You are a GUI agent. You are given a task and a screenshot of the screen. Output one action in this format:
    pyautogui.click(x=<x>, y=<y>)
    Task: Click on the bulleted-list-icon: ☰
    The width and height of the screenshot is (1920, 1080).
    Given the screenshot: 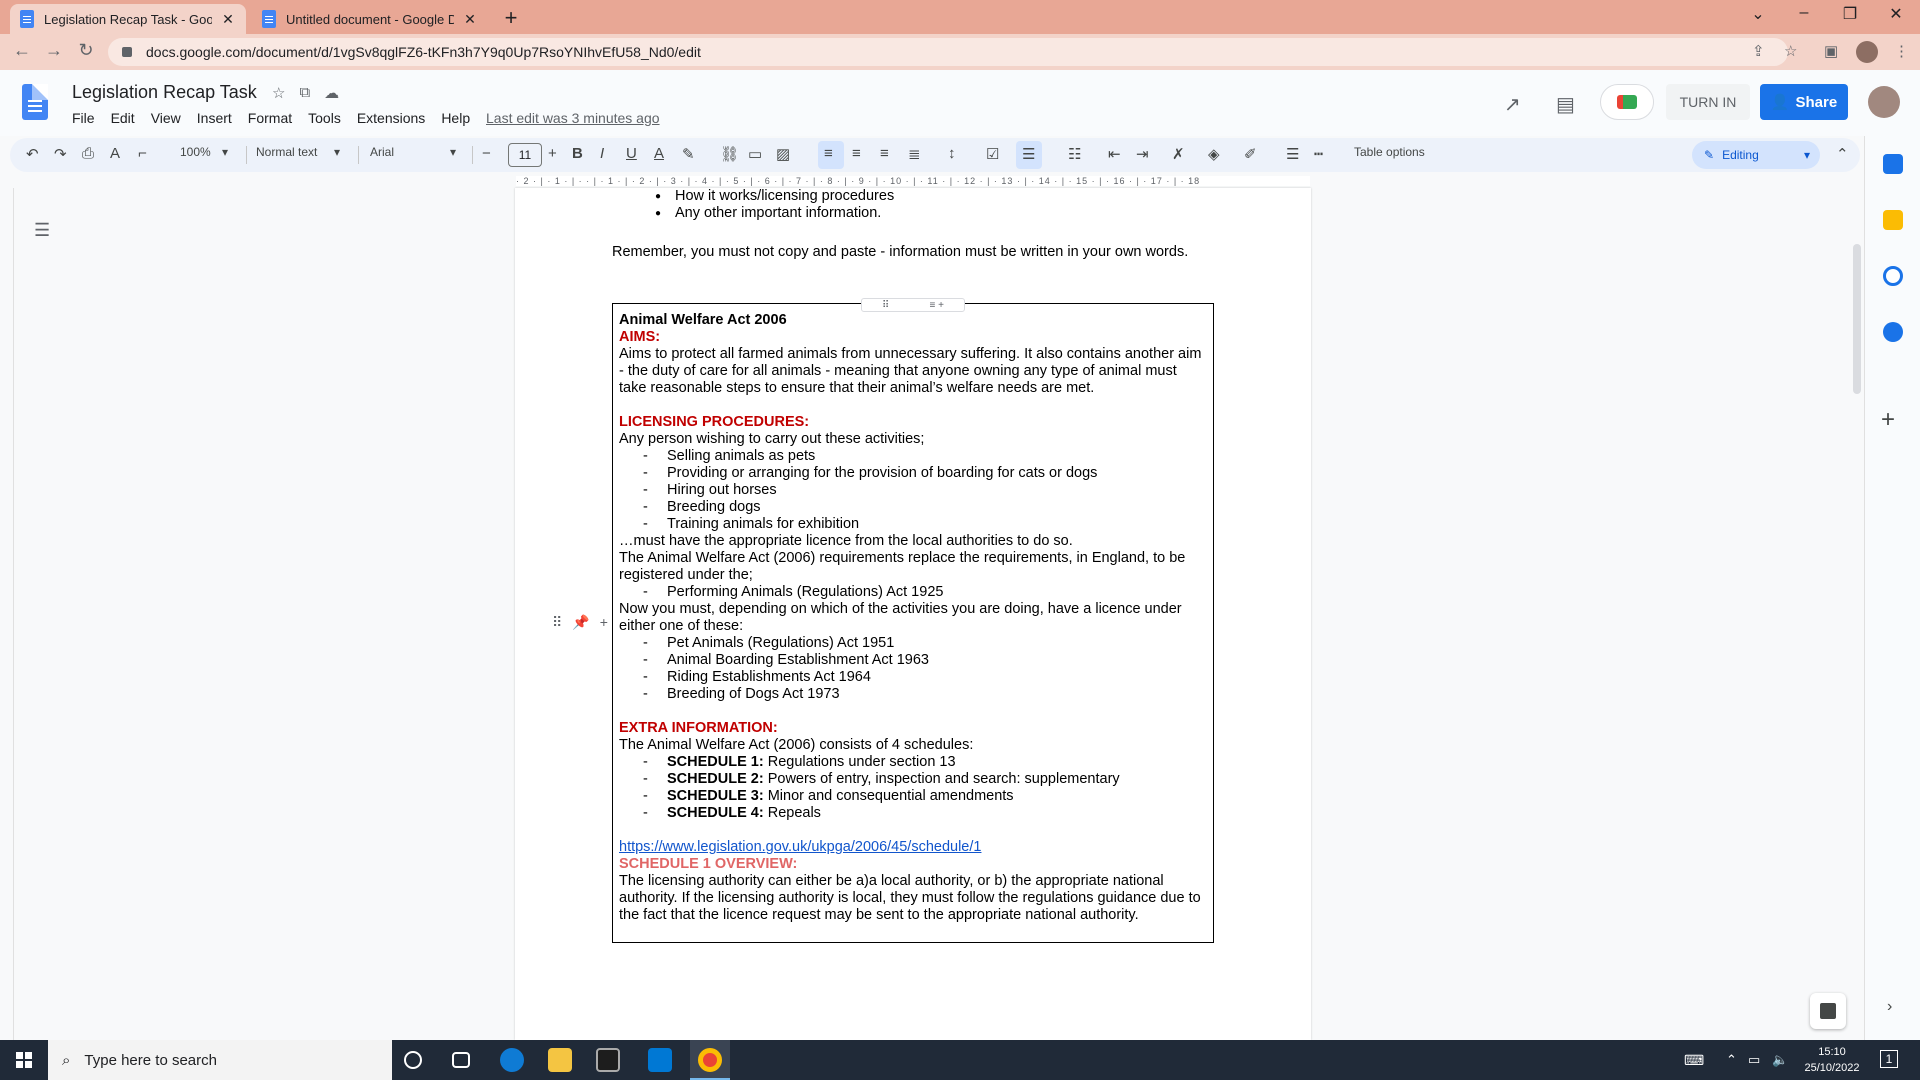 What is the action you would take?
    pyautogui.click(x=1028, y=154)
    